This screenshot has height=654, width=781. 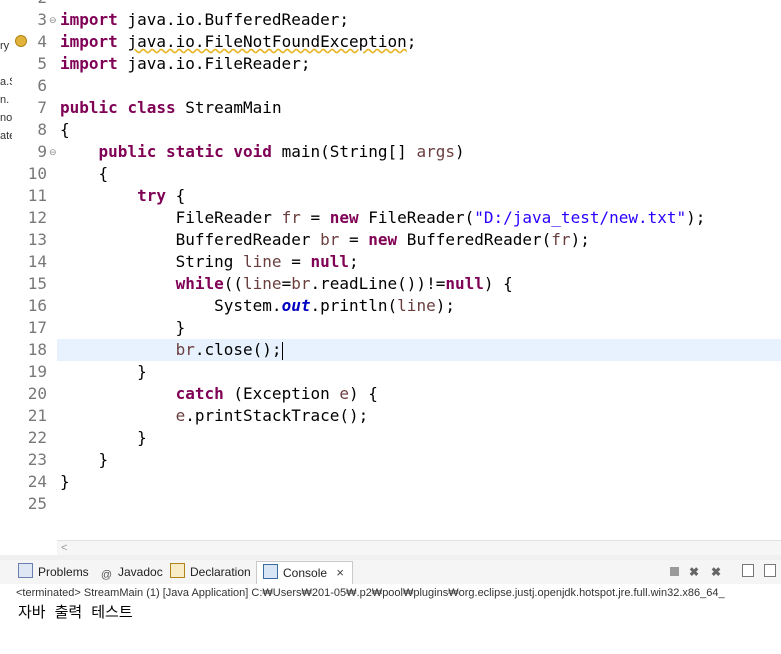 What do you see at coordinates (276, 393) in the screenshot?
I see `code-line: catch (Exception e) {` at bounding box center [276, 393].